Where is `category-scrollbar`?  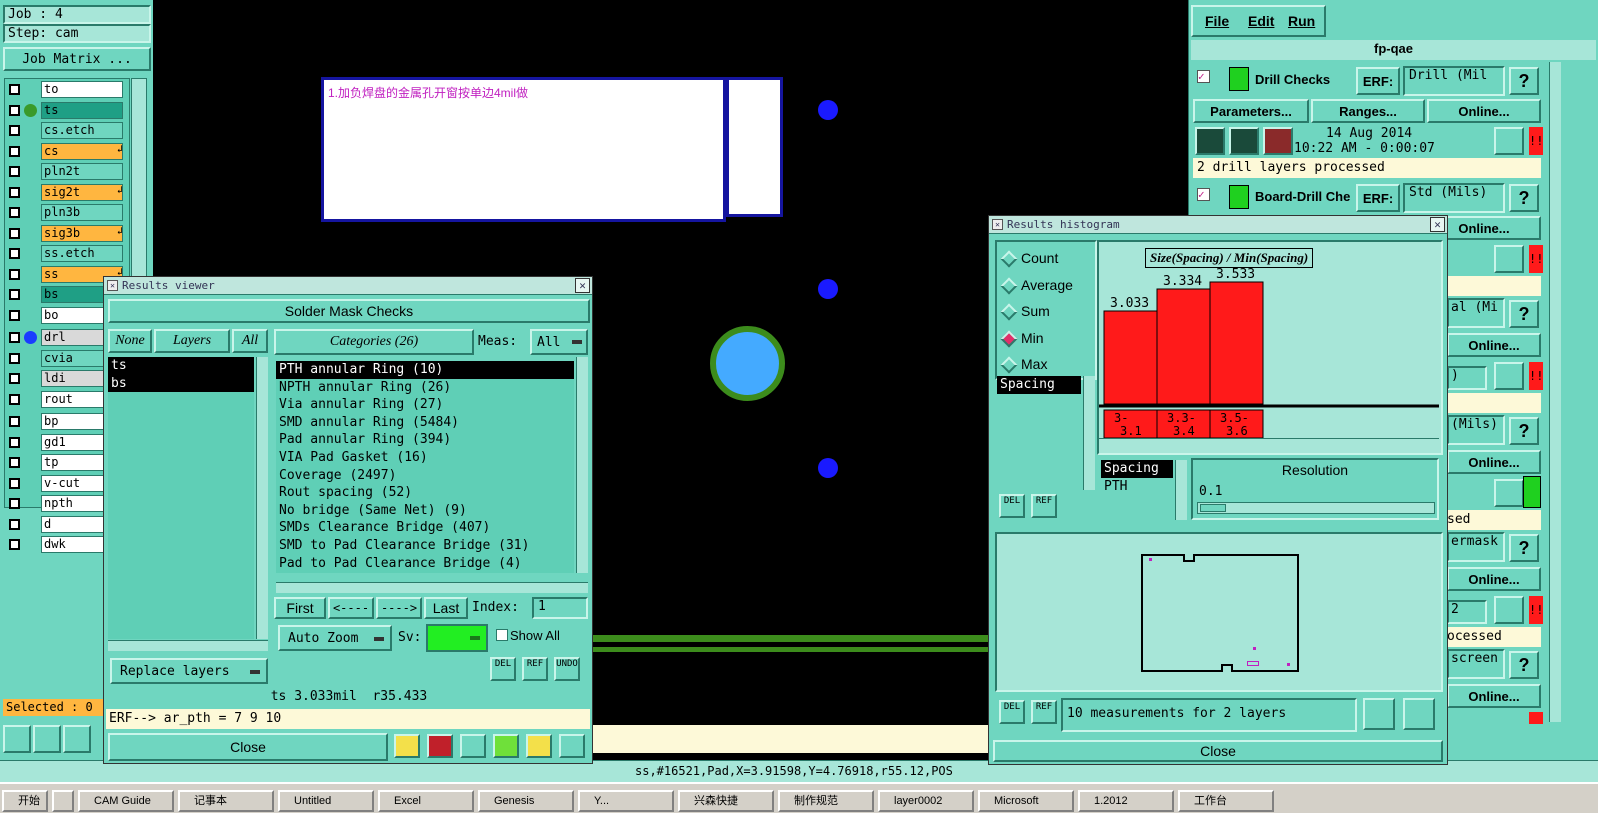
category-scrollbar is located at coordinates (582, 465).